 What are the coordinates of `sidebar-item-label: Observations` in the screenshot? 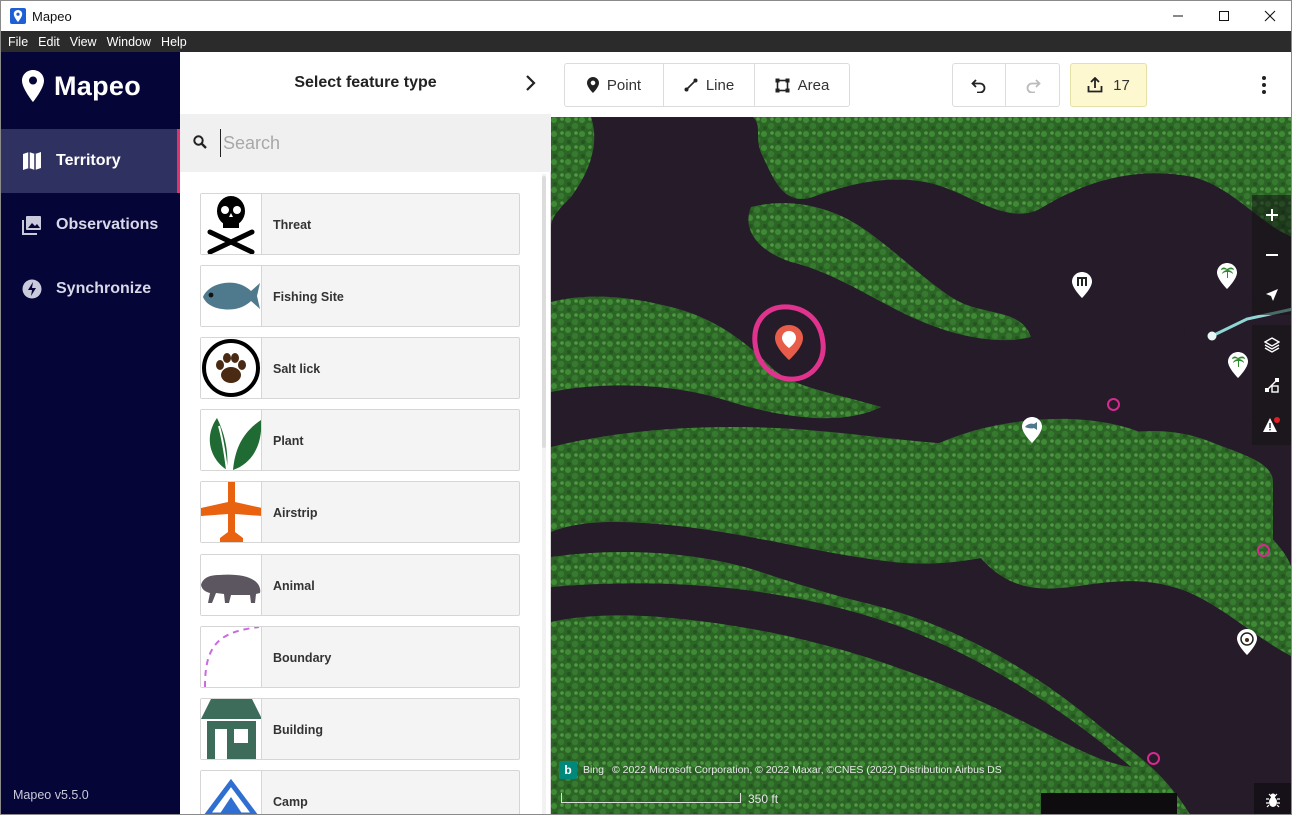 It's located at (107, 224).